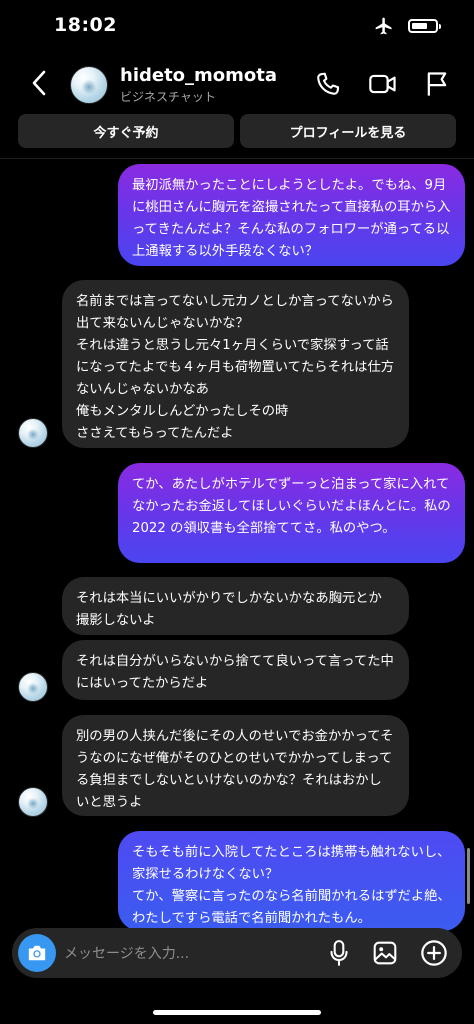 This screenshot has width=474, height=1024. I want to click on message-bubble-received: それは本当にいいがかりでしかないかなあ胸元とか撮影しないよ, so click(235, 606).